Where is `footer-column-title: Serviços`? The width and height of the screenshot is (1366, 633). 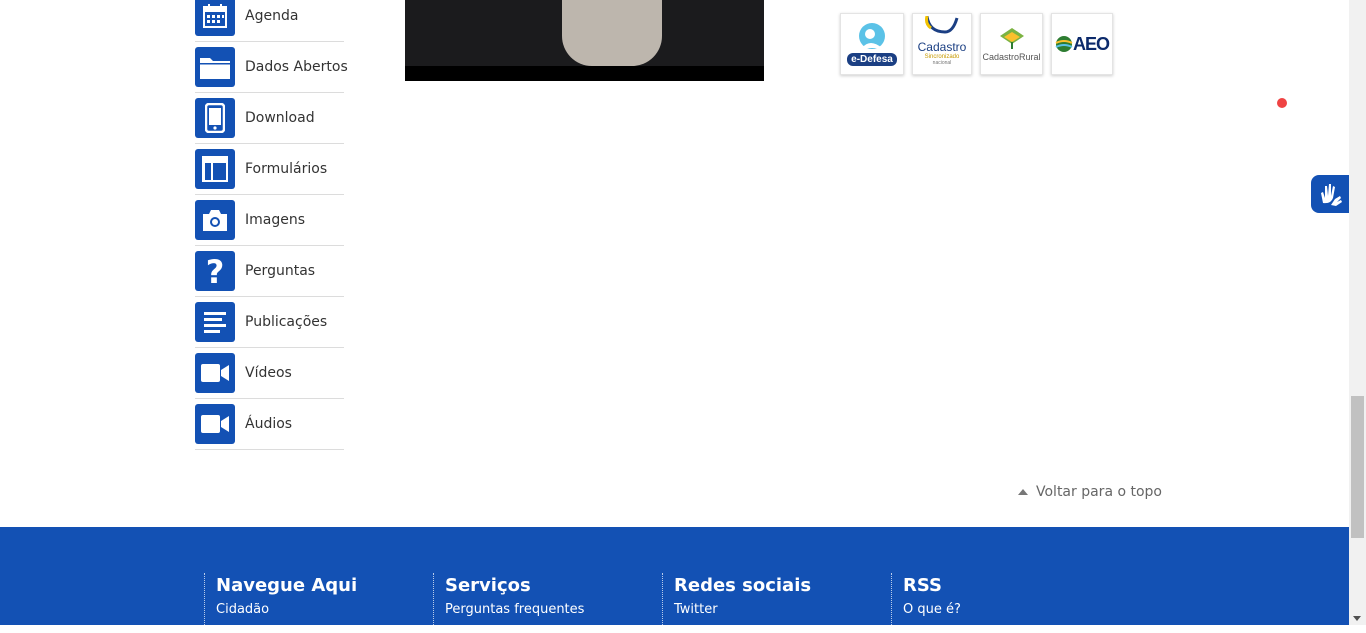
footer-column-title: Serviços is located at coordinates (488, 585).